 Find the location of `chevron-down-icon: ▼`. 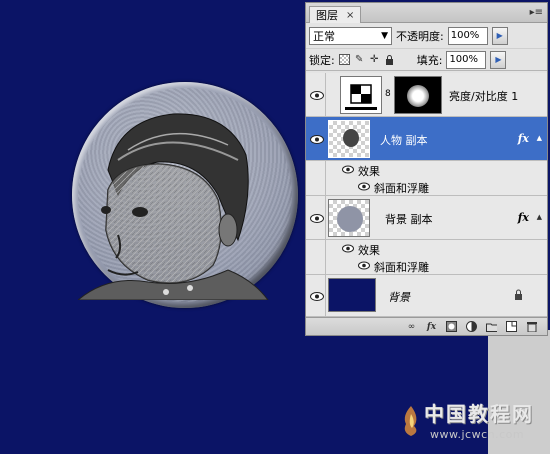

chevron-down-icon: ▼ is located at coordinates (384, 35).